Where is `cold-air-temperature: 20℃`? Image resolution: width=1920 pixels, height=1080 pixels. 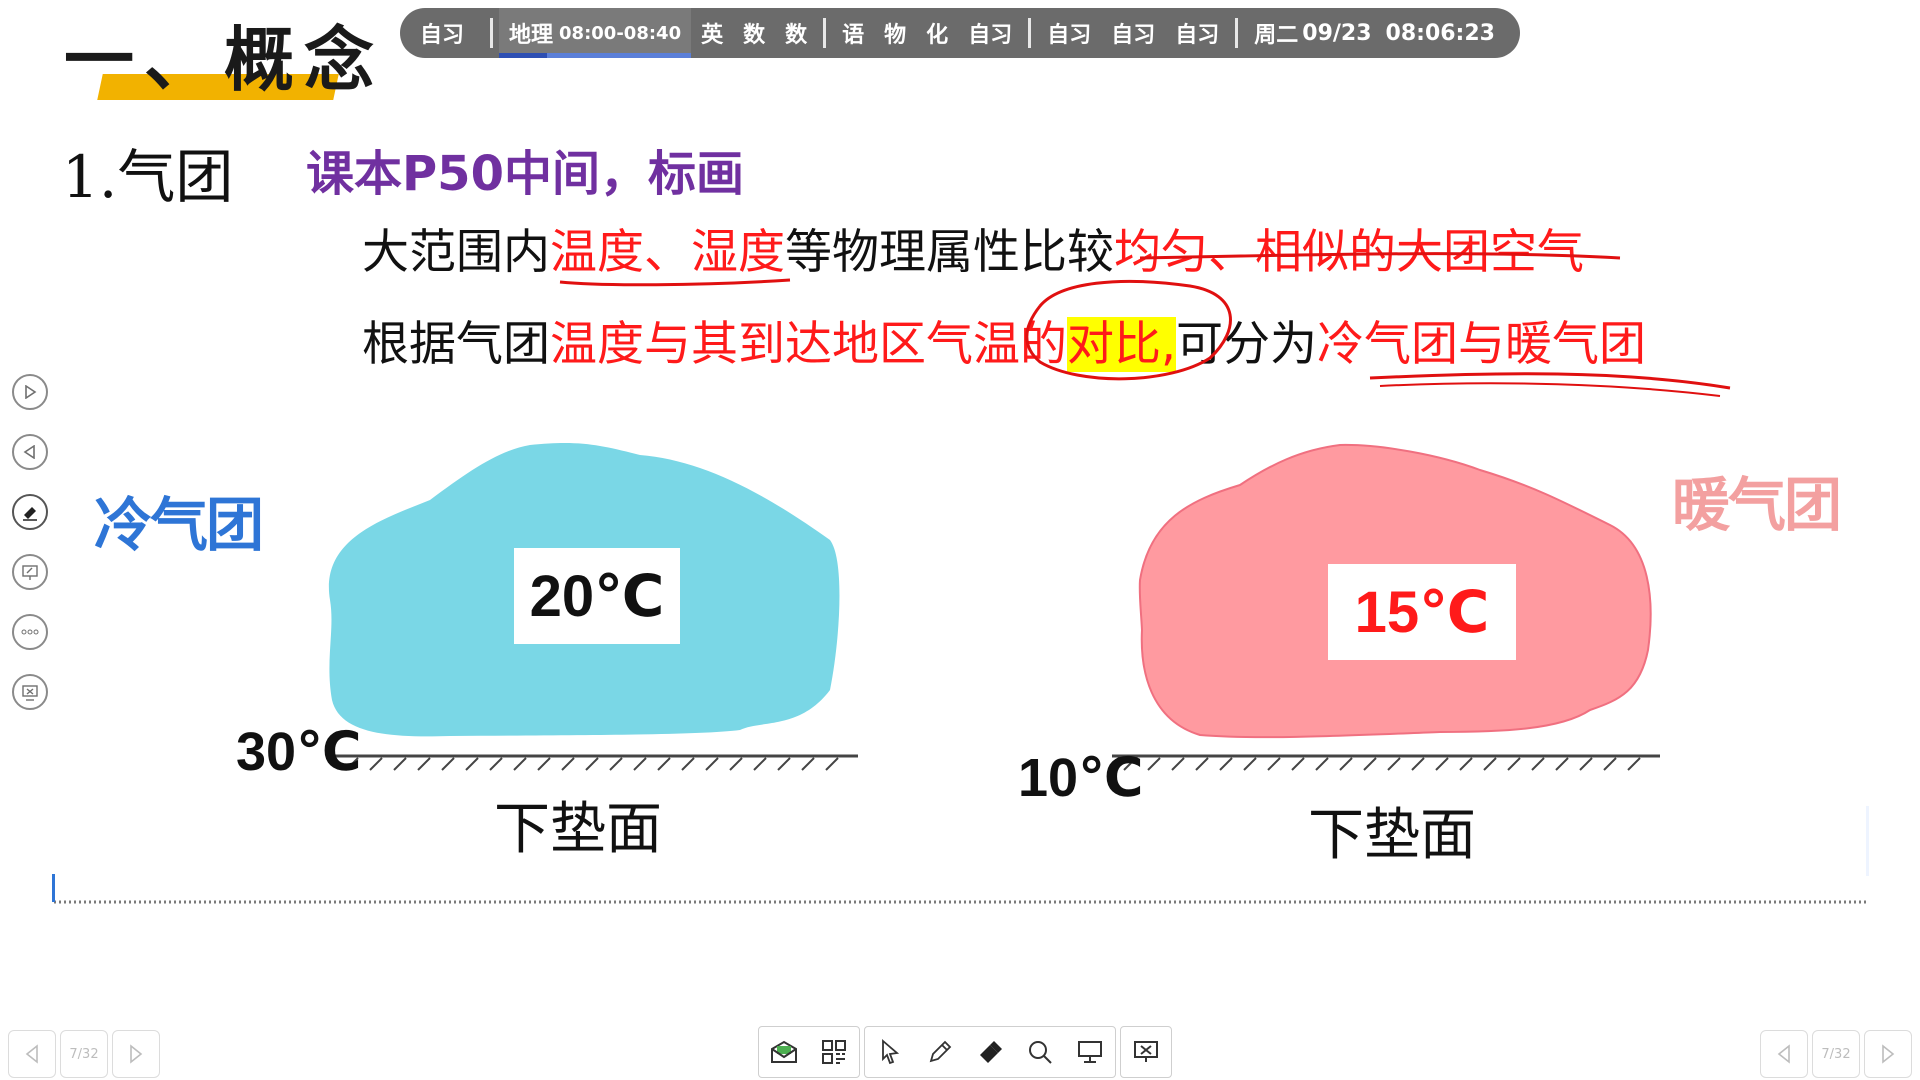
cold-air-temperature: 20℃ is located at coordinates (597, 596).